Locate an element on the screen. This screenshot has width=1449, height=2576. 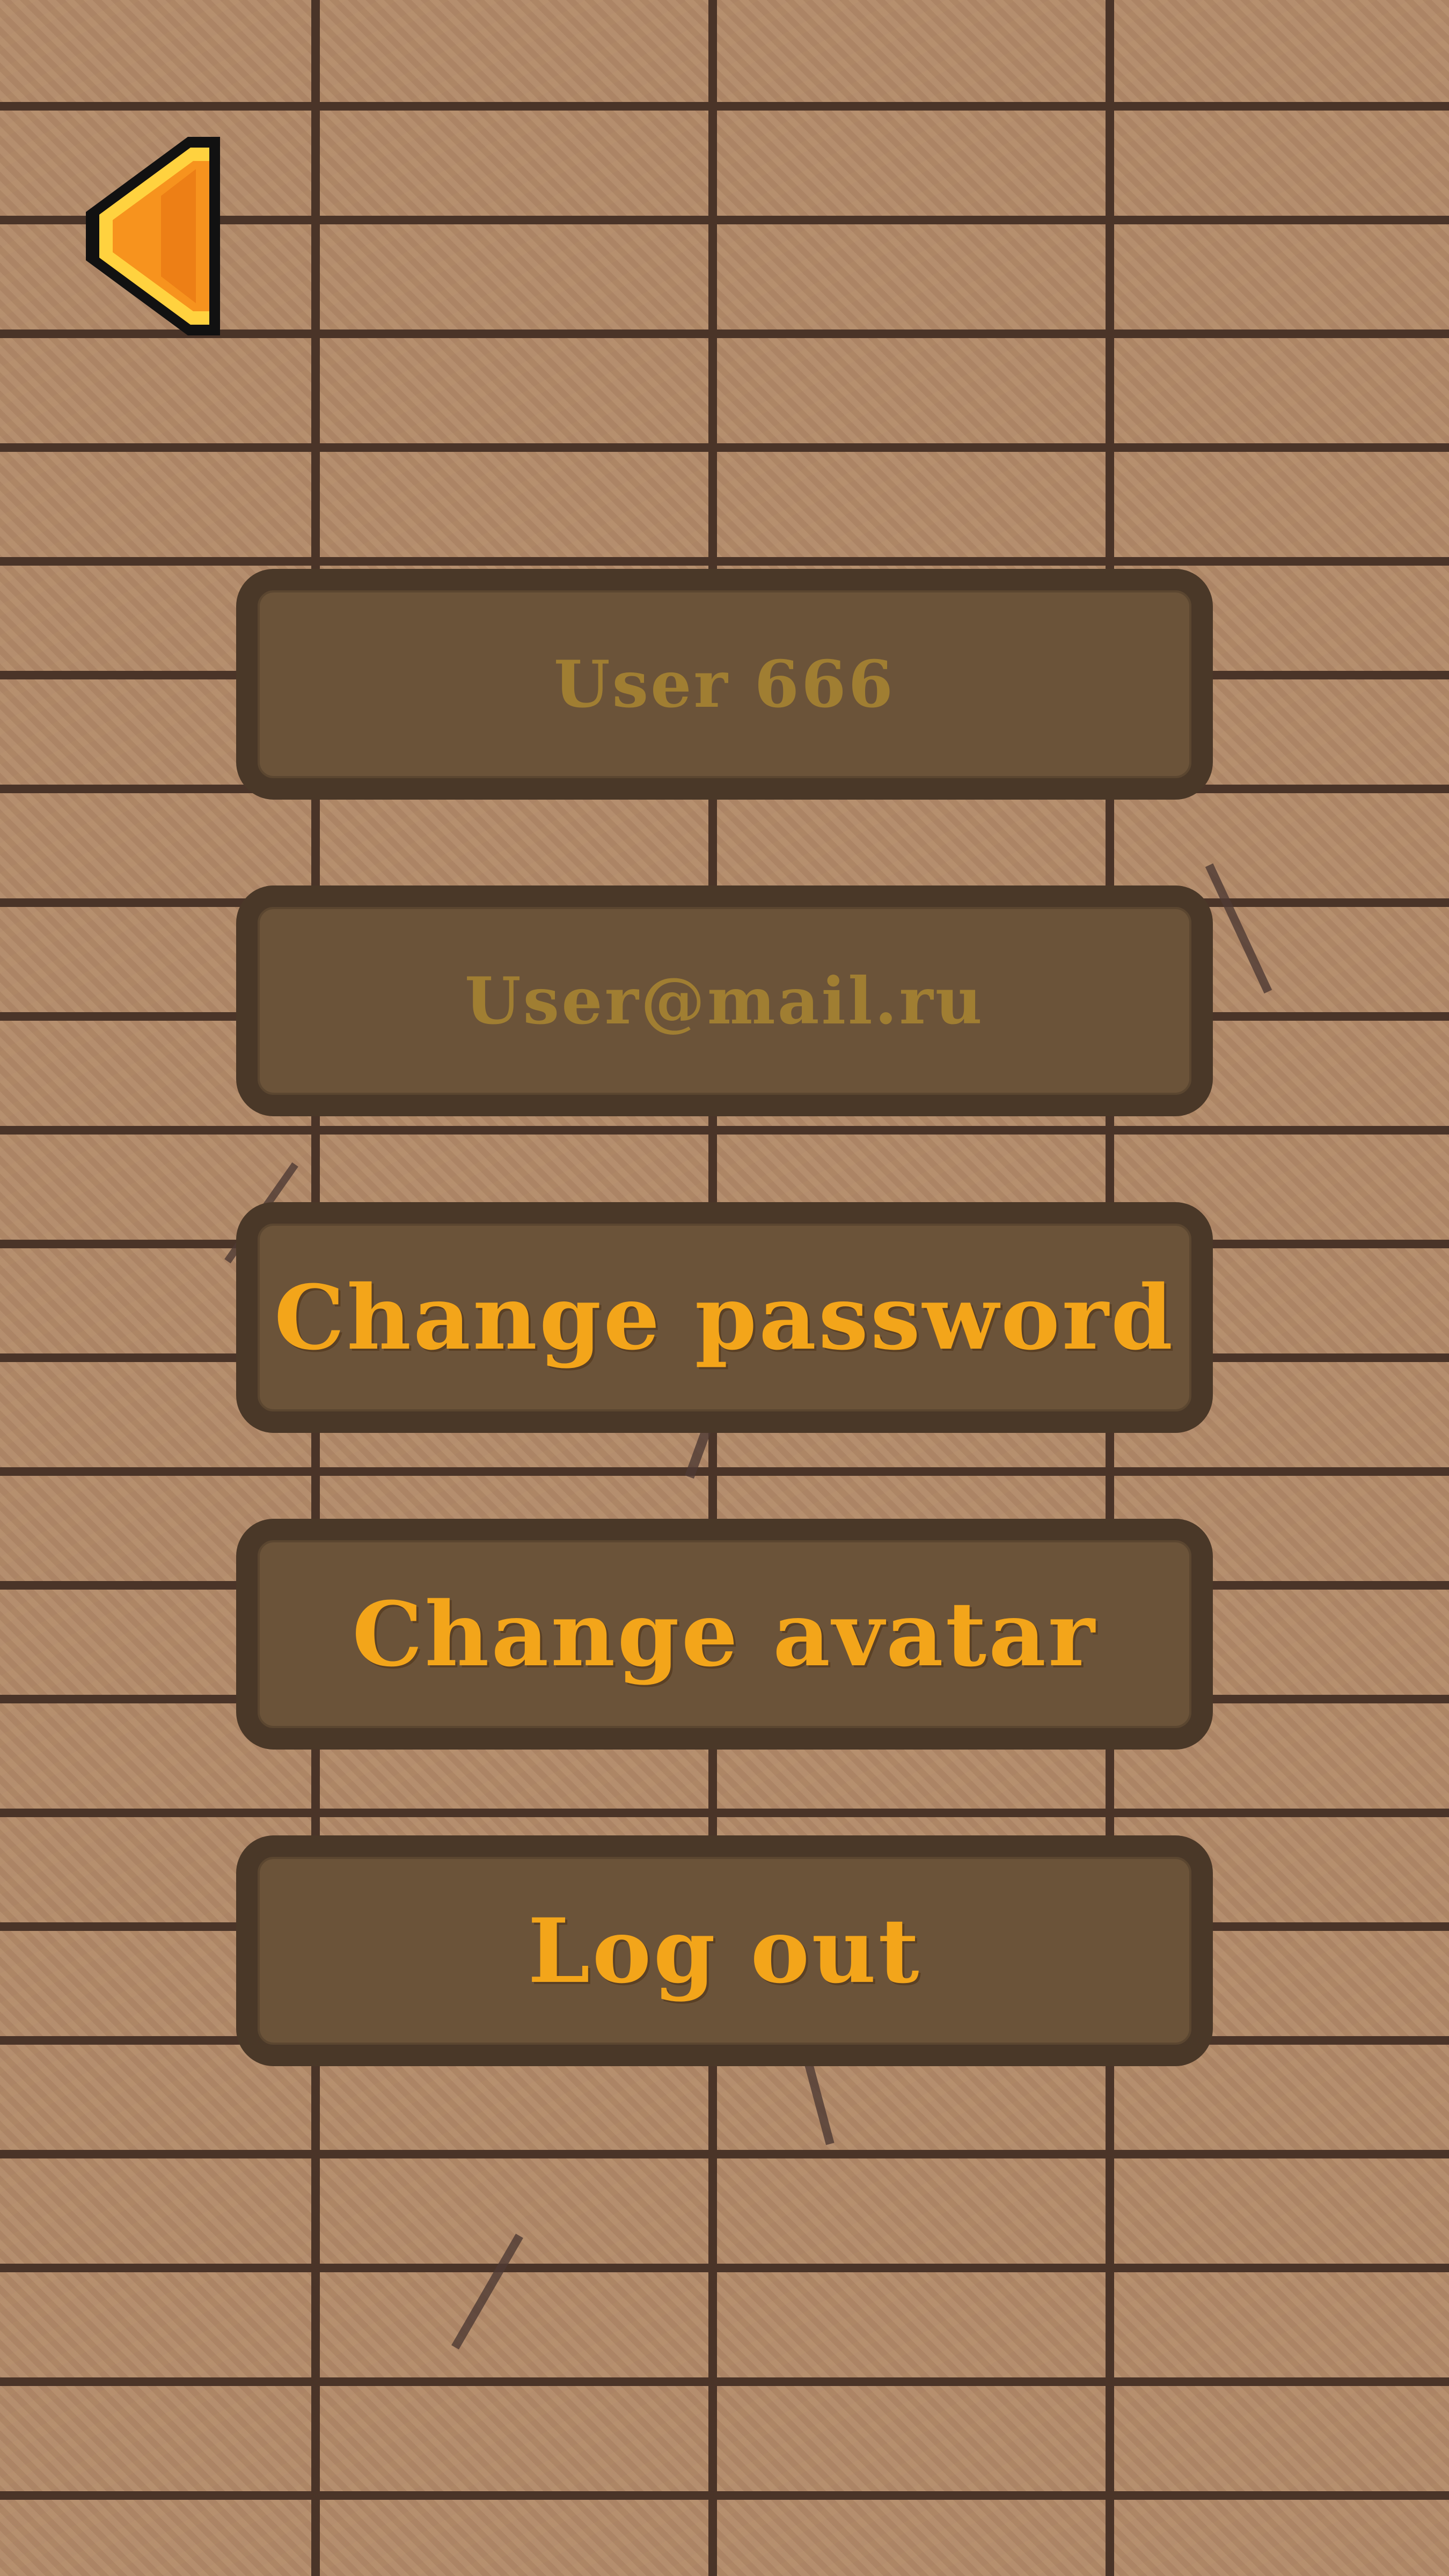
log-out-button: Log out is located at coordinates (724, 1950).